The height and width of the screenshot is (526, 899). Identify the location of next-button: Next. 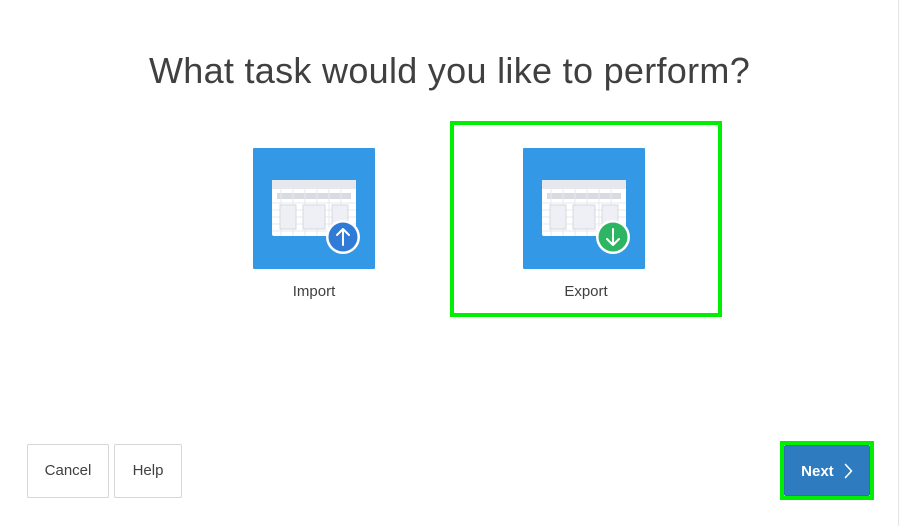
(827, 470).